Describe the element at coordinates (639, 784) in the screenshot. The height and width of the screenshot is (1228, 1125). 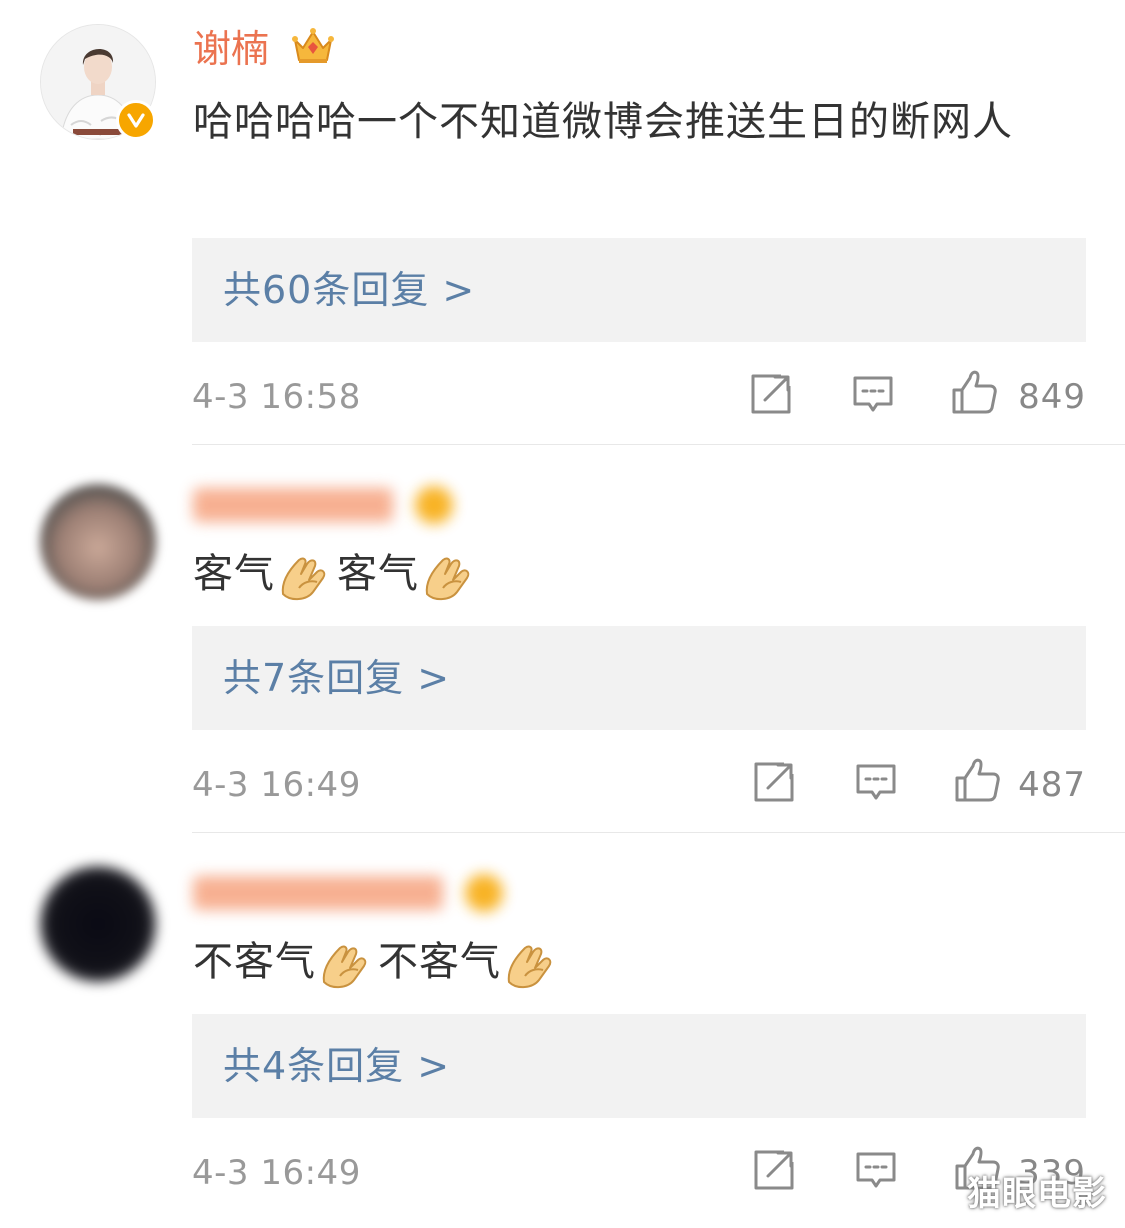
I see `comment-meta: 4-3 16:49 487` at that location.